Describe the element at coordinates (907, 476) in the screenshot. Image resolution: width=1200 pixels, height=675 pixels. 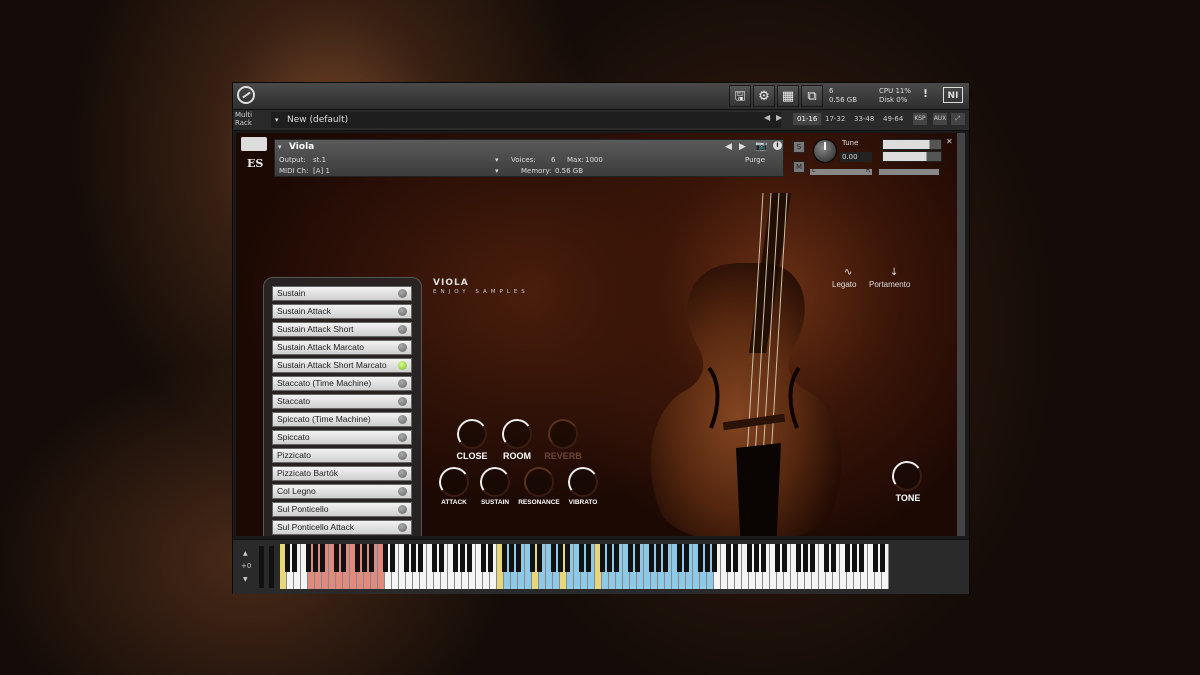
I see `tone-knob` at that location.